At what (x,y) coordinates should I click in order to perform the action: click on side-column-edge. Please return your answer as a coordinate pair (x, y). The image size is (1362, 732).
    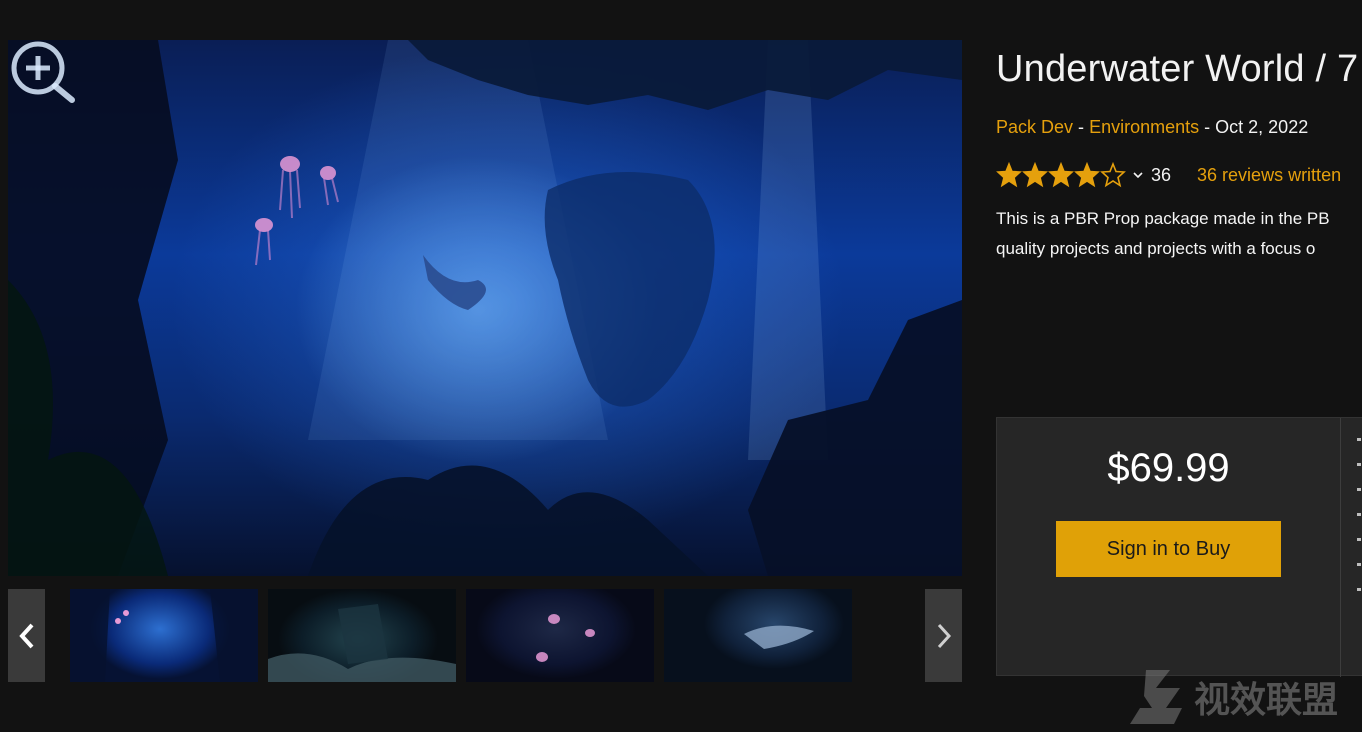
    Looking at the image, I should click on (1359, 525).